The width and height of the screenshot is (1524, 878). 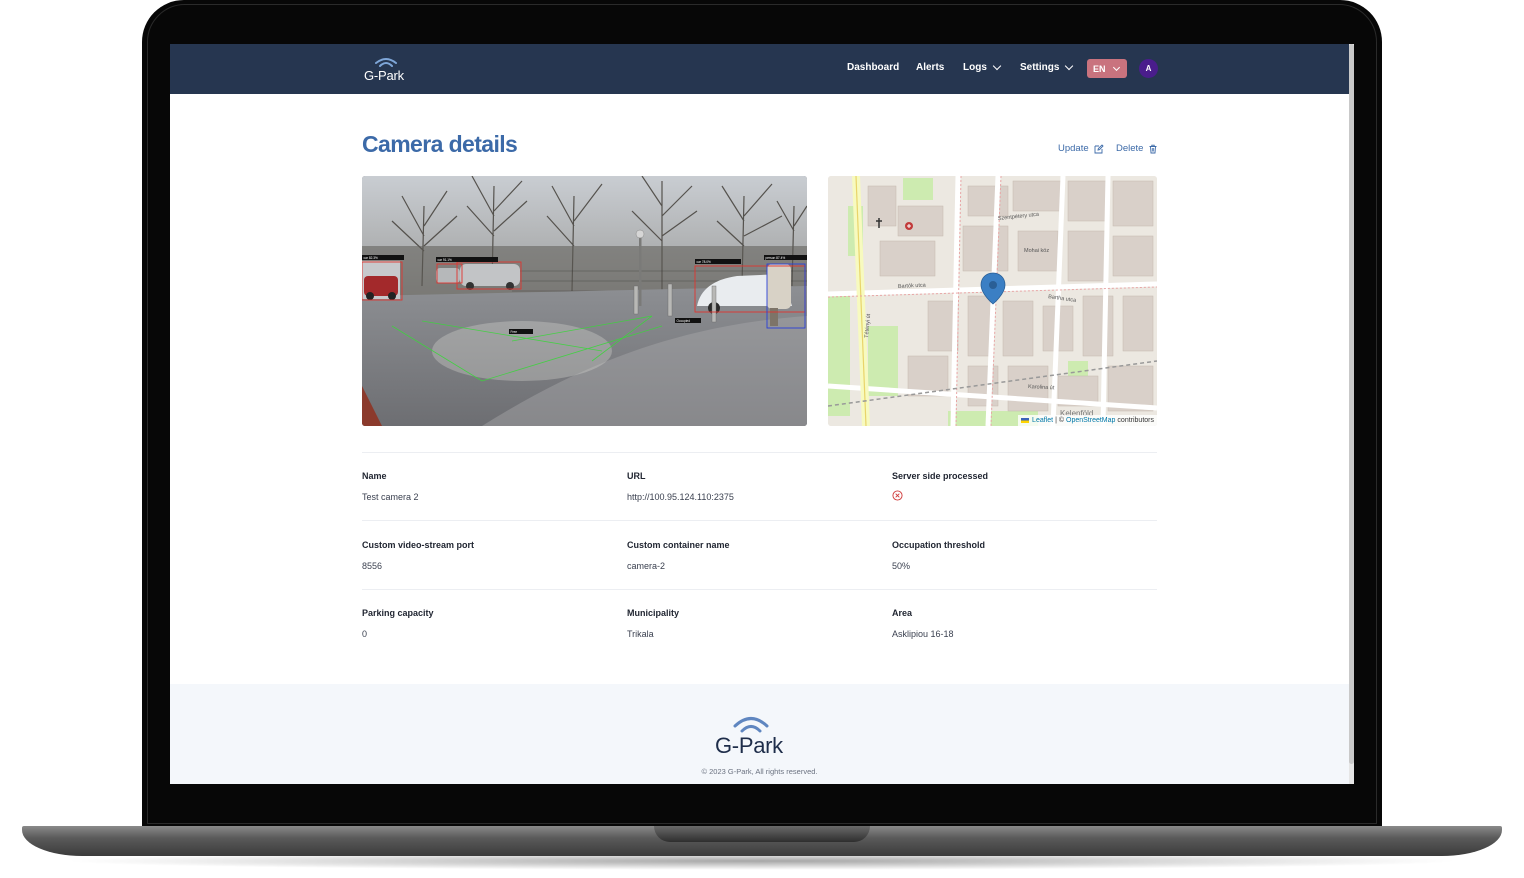 I want to click on footer-logo: G-Park, so click(x=759, y=737).